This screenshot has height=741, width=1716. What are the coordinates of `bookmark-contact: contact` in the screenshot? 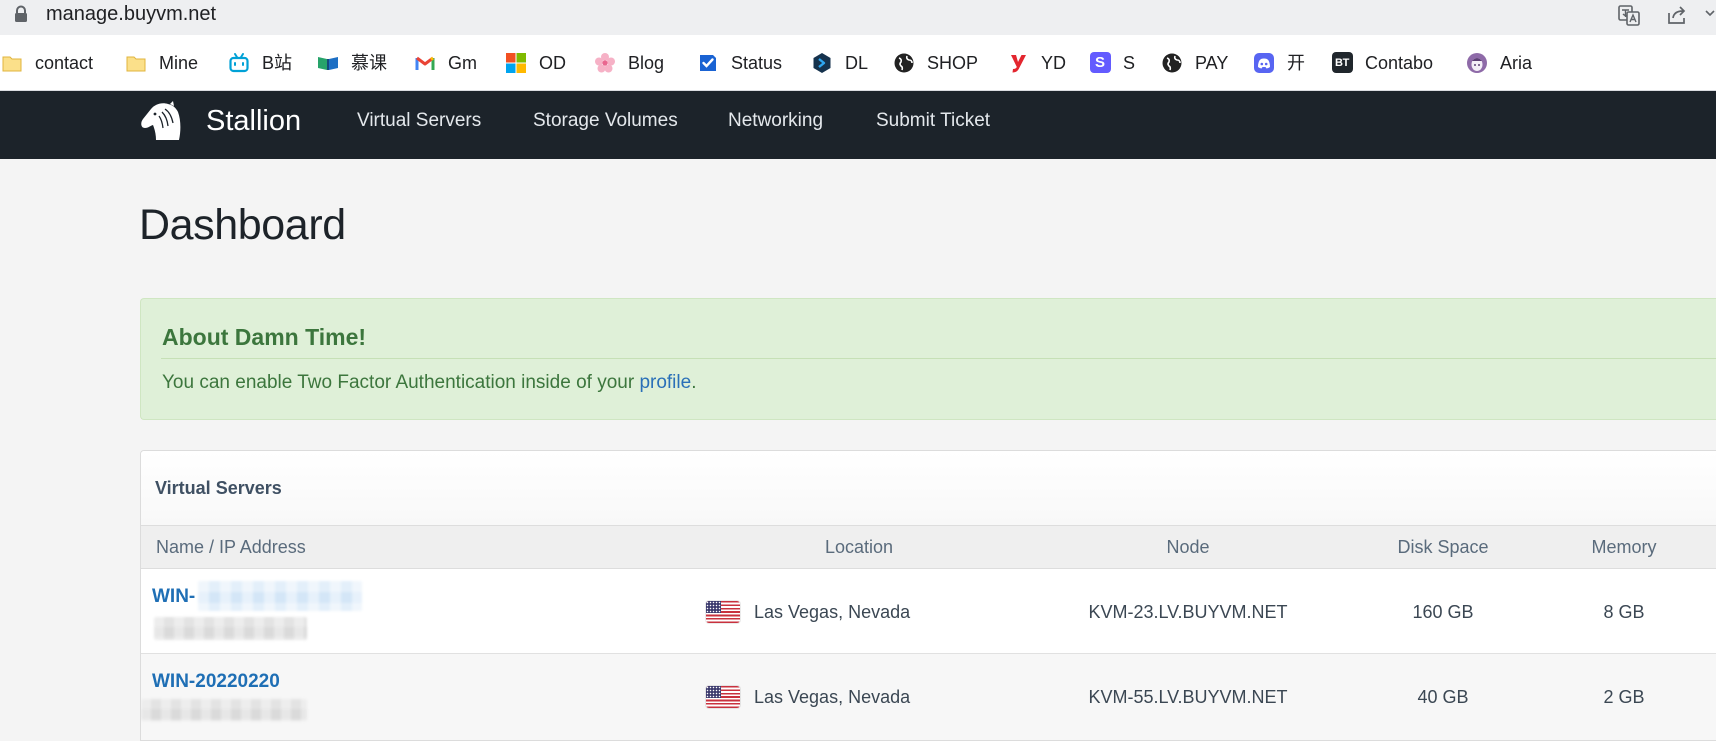 It's located at (47, 62).